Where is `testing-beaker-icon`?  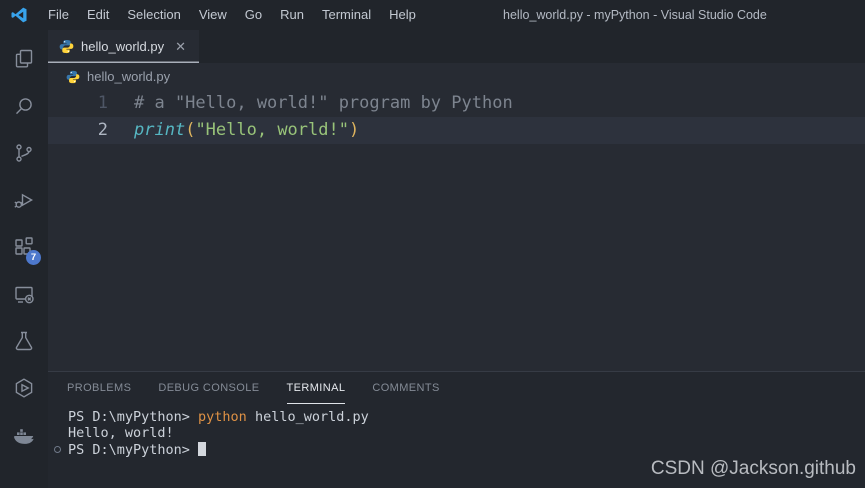
testing-beaker-icon is located at coordinates (24, 340).